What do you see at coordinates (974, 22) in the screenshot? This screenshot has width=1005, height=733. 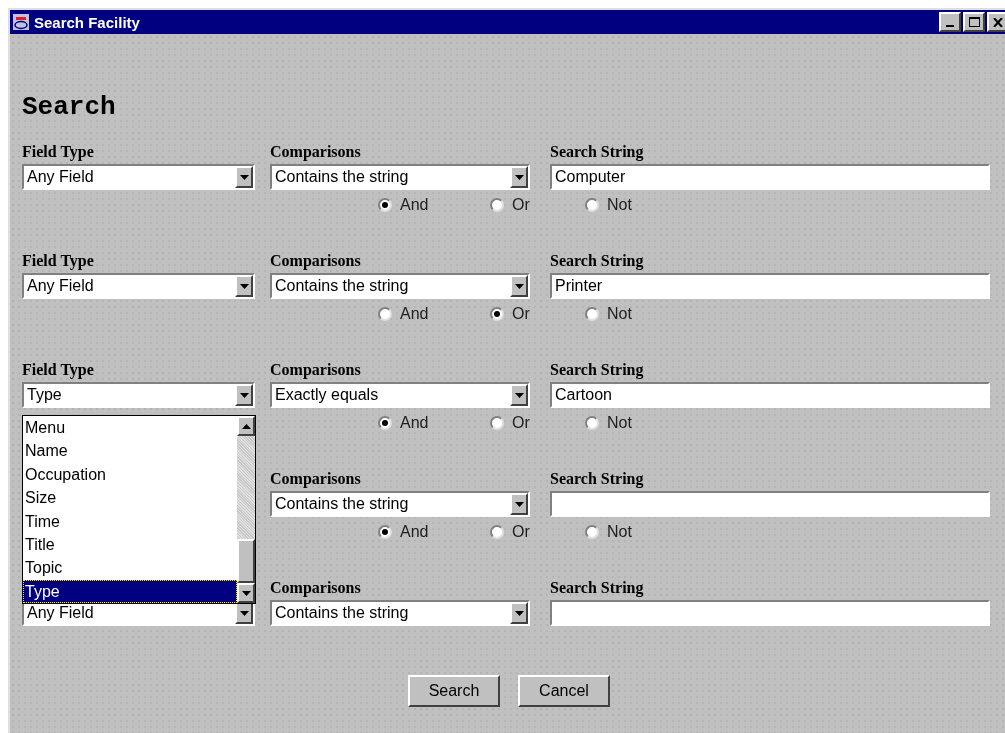 I see `maximize-button` at bounding box center [974, 22].